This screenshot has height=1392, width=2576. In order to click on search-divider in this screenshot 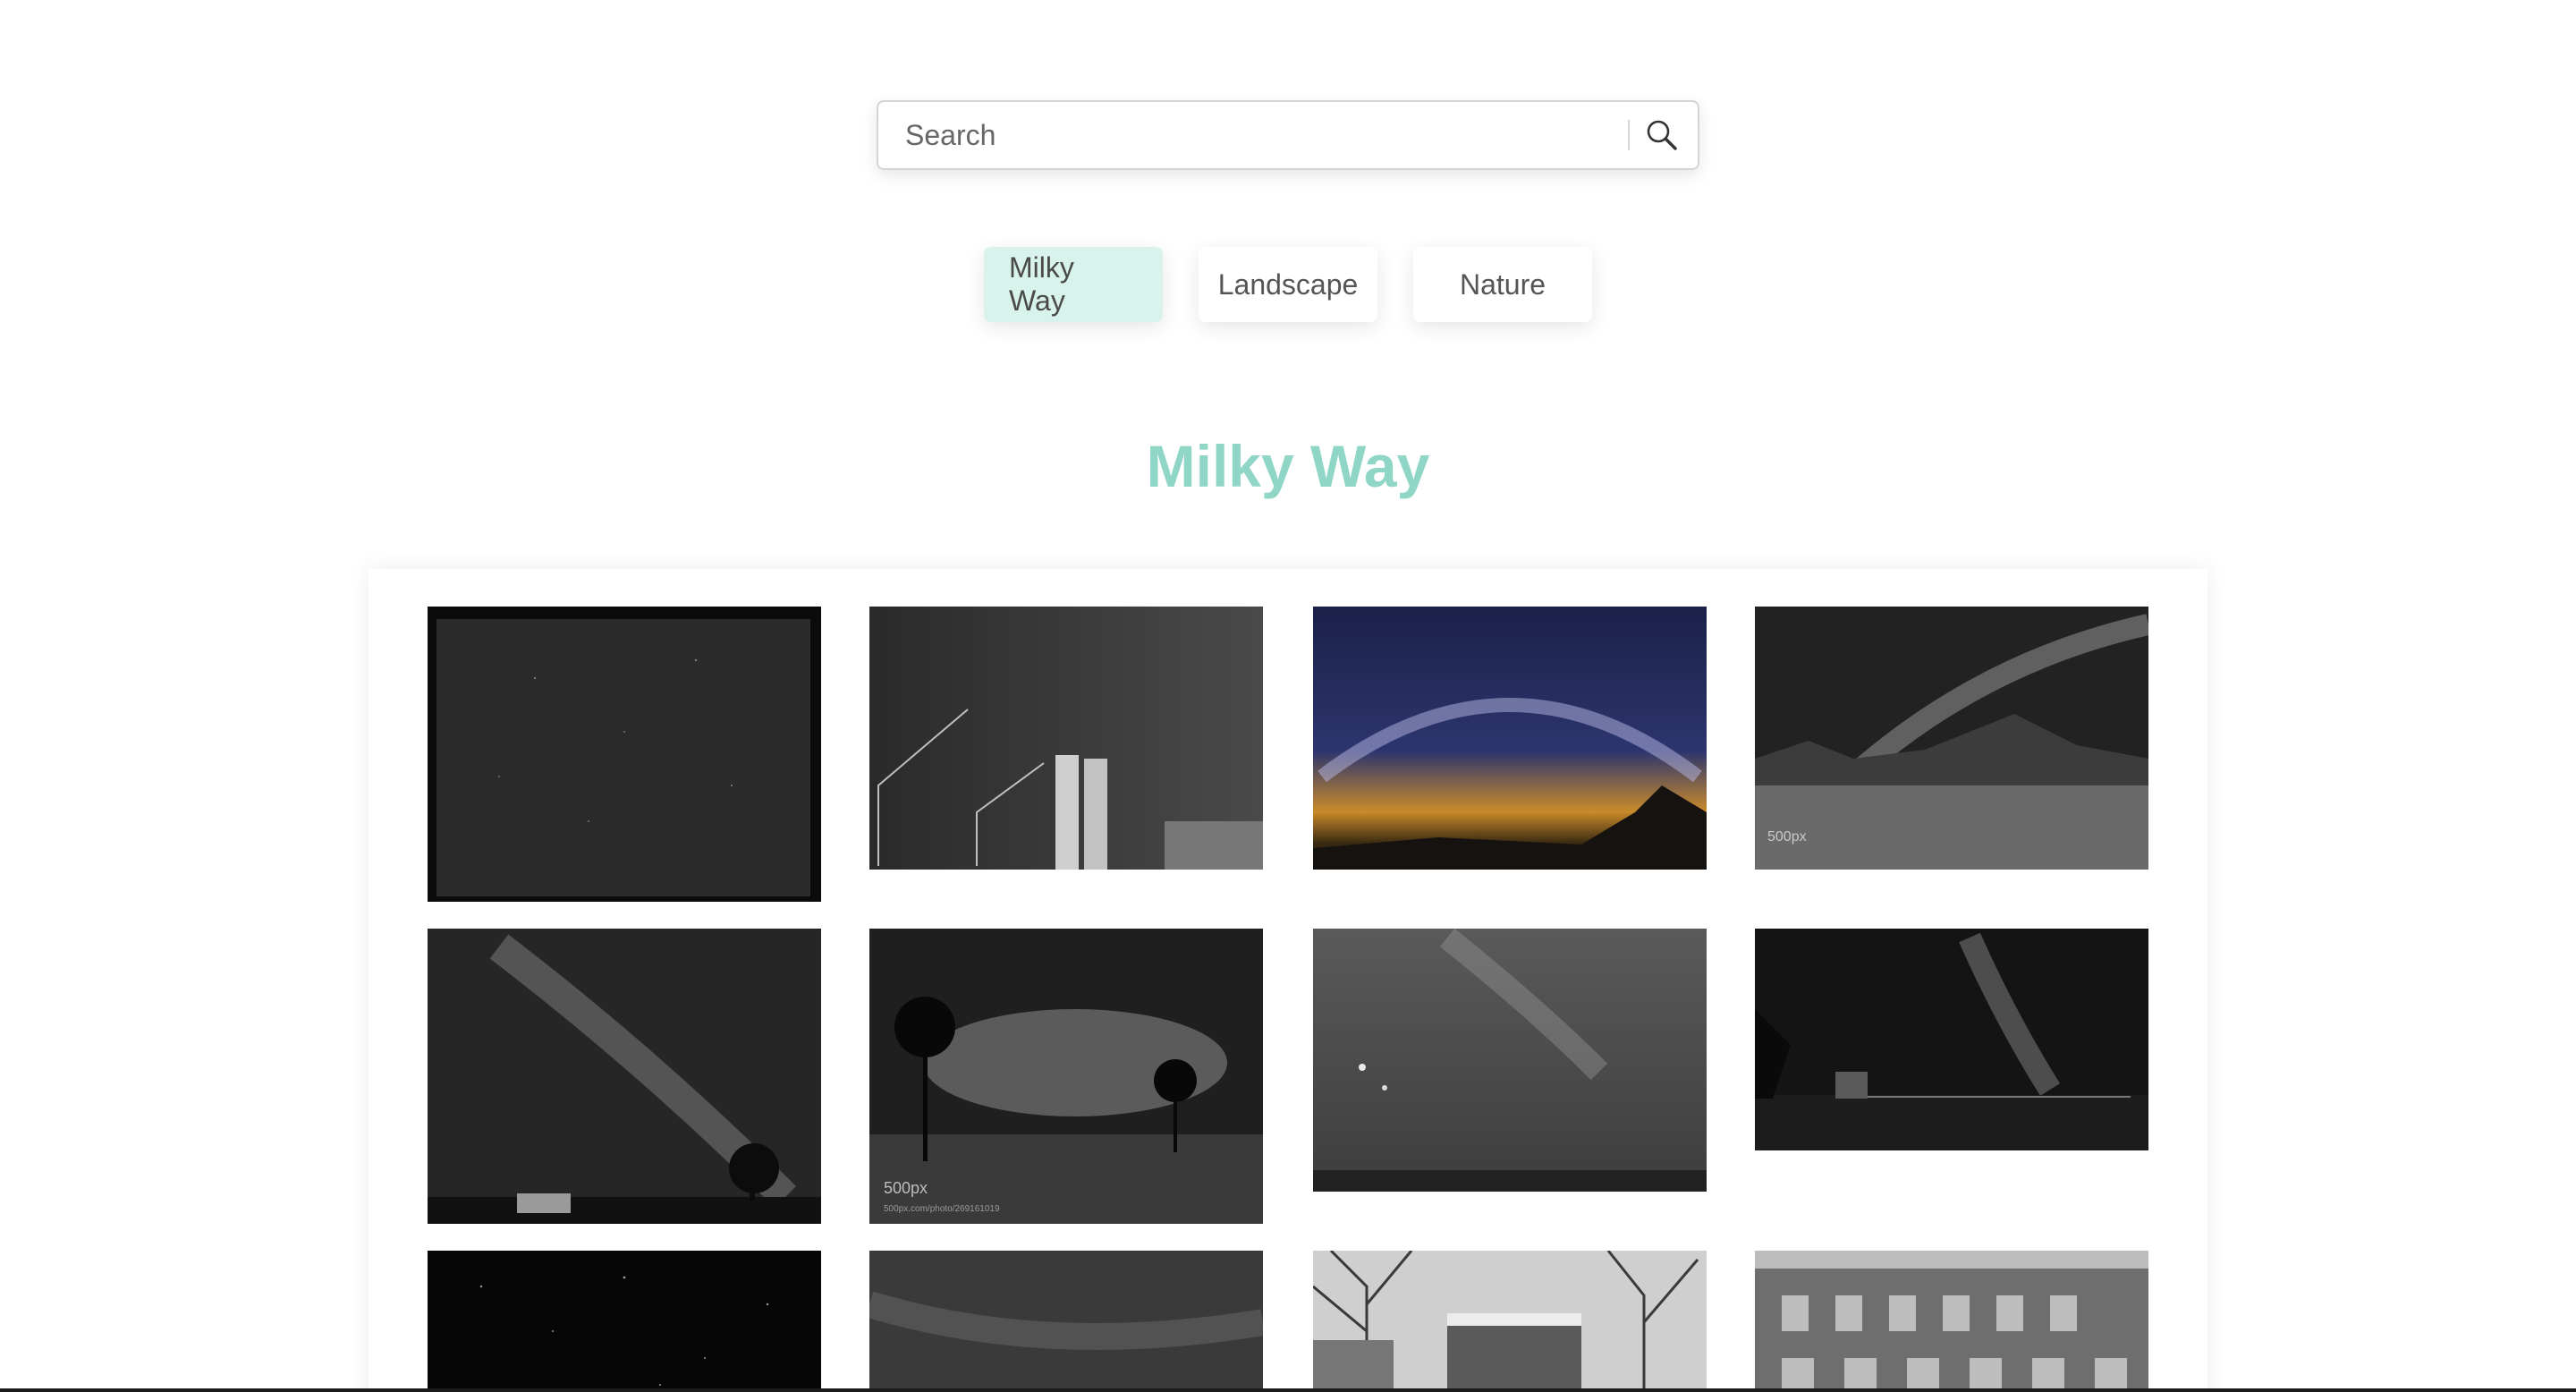, I will do `click(1629, 135)`.